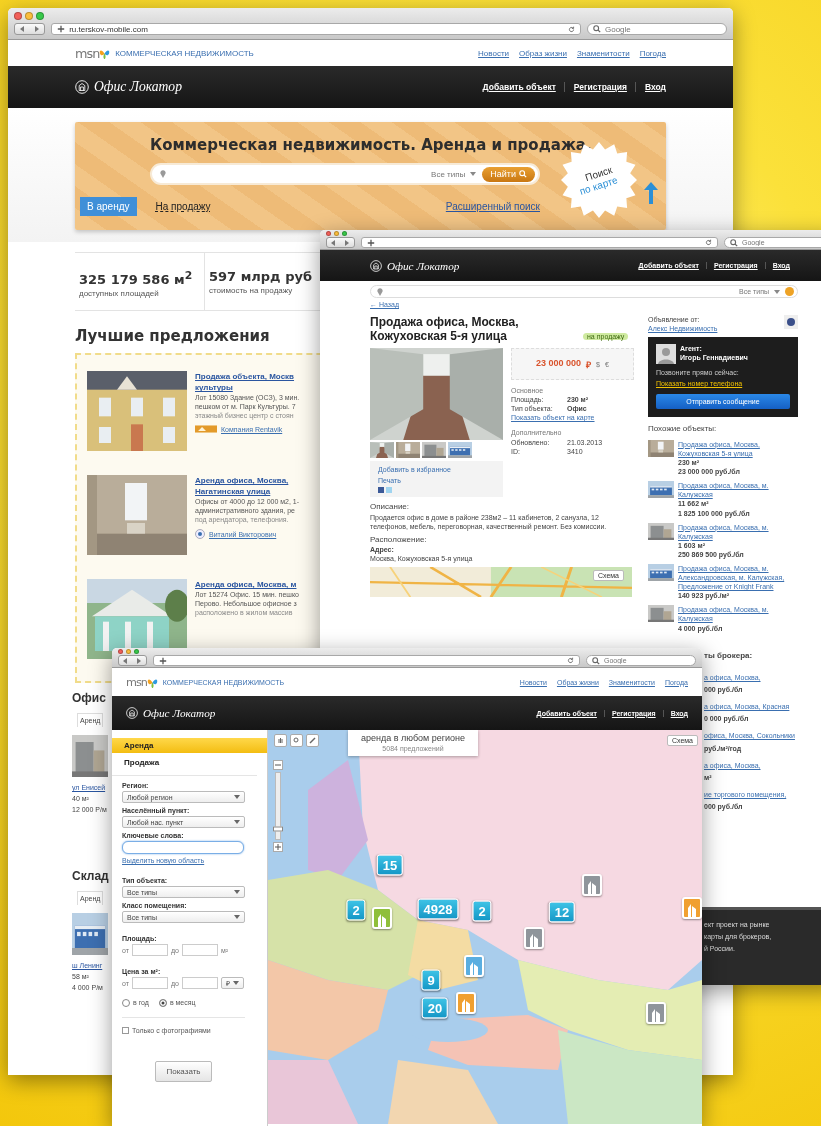  I want to click on listing-title: Продажа объекта, Москв, so click(245, 377).